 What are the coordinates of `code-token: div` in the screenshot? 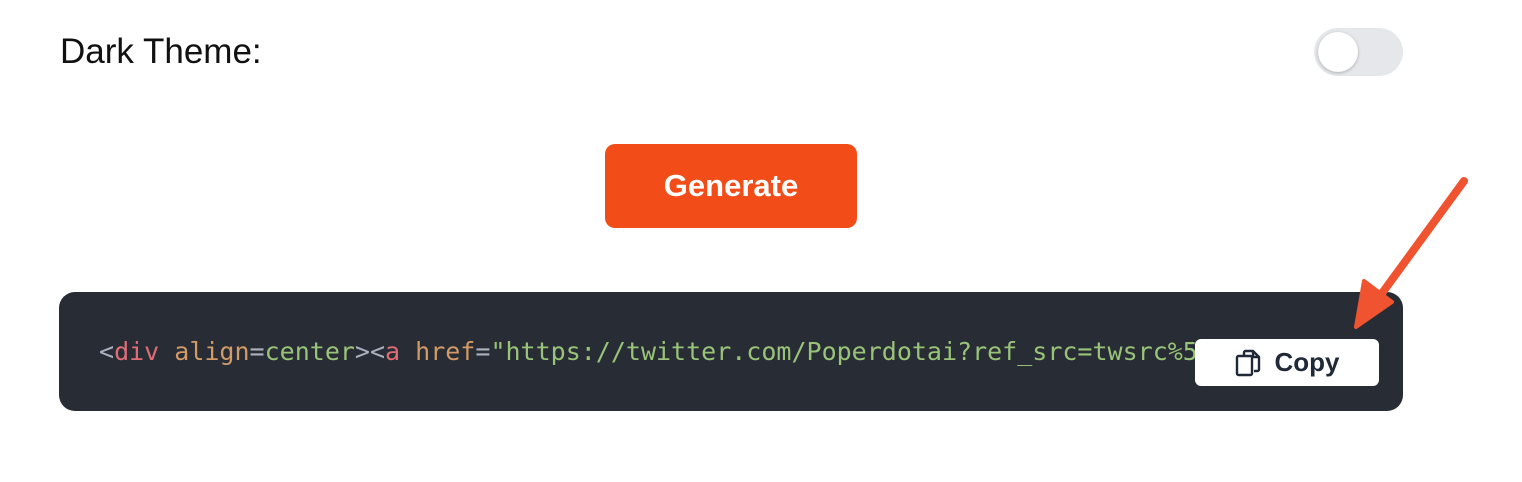 It's located at (137, 351).